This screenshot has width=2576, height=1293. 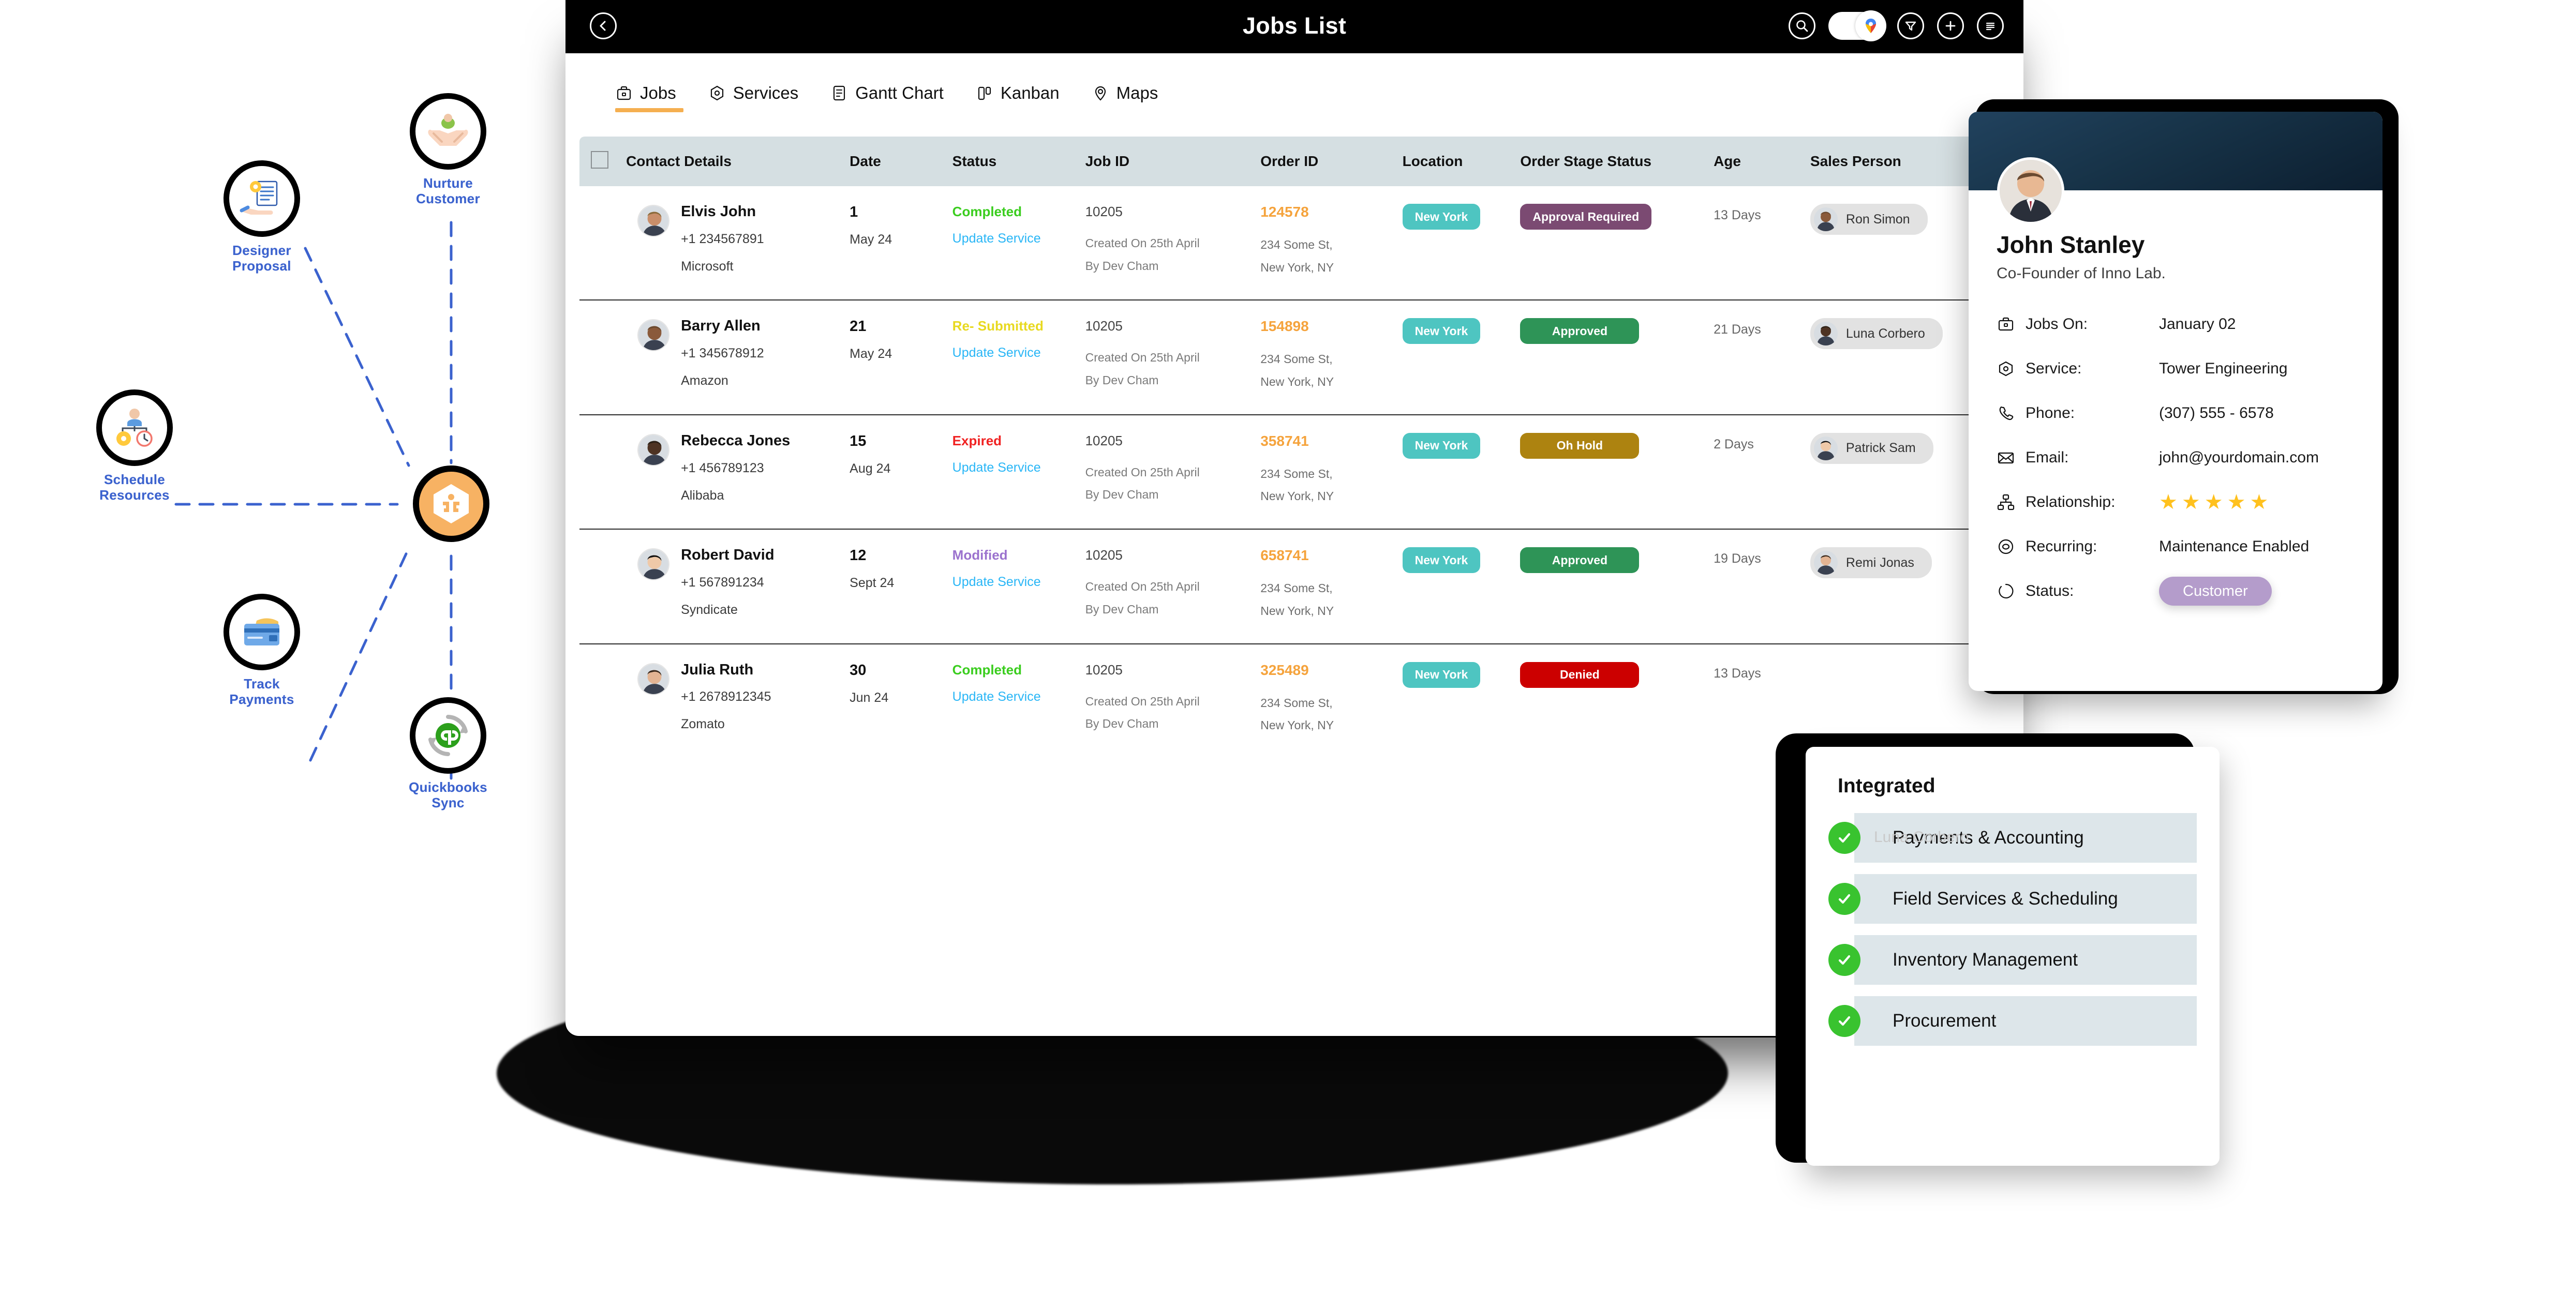 What do you see at coordinates (984, 93) in the screenshot?
I see `kanban-columns-icon` at bounding box center [984, 93].